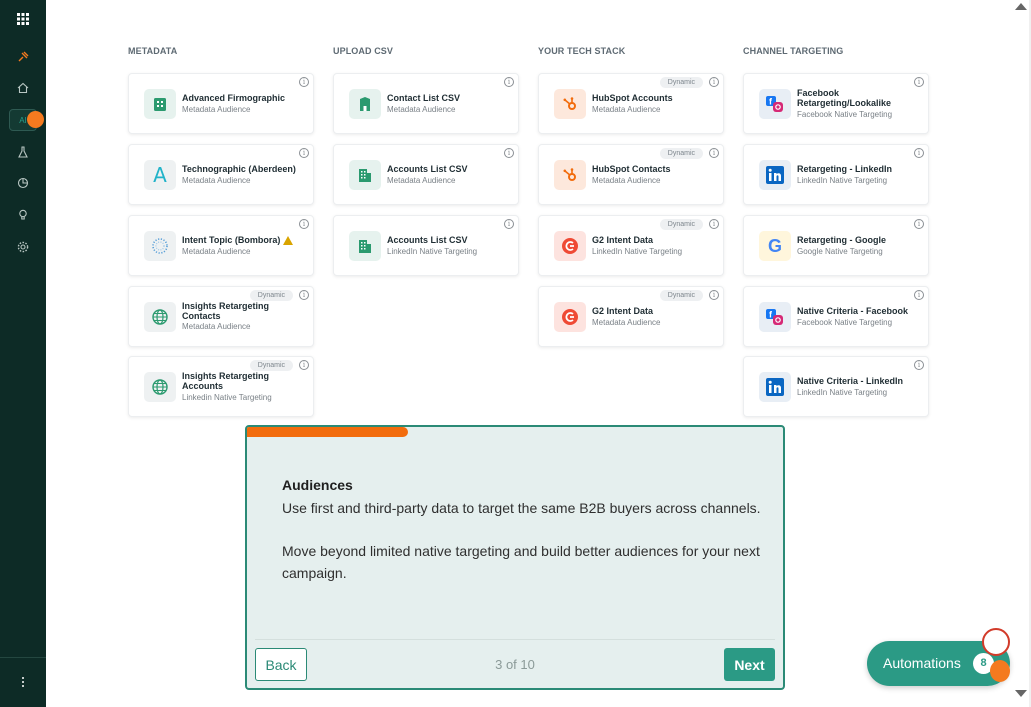  Describe the element at coordinates (749, 664) in the screenshot. I see `next-button: Next` at that location.